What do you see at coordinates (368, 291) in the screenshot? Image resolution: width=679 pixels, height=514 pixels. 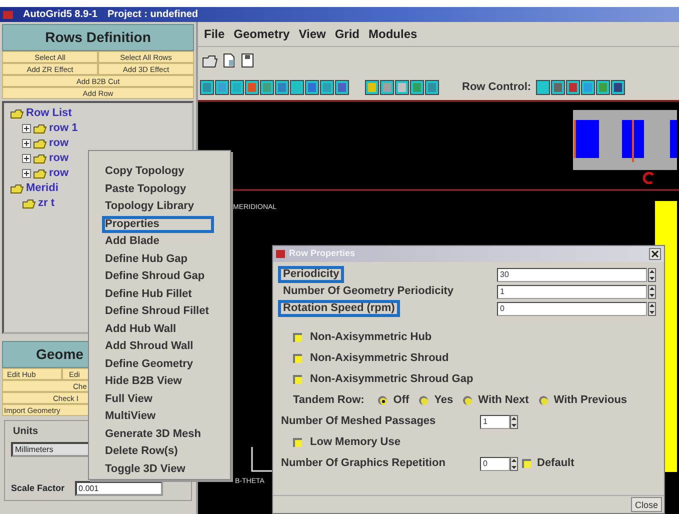 I see `field-label: Number Of Geometry Periodicity` at bounding box center [368, 291].